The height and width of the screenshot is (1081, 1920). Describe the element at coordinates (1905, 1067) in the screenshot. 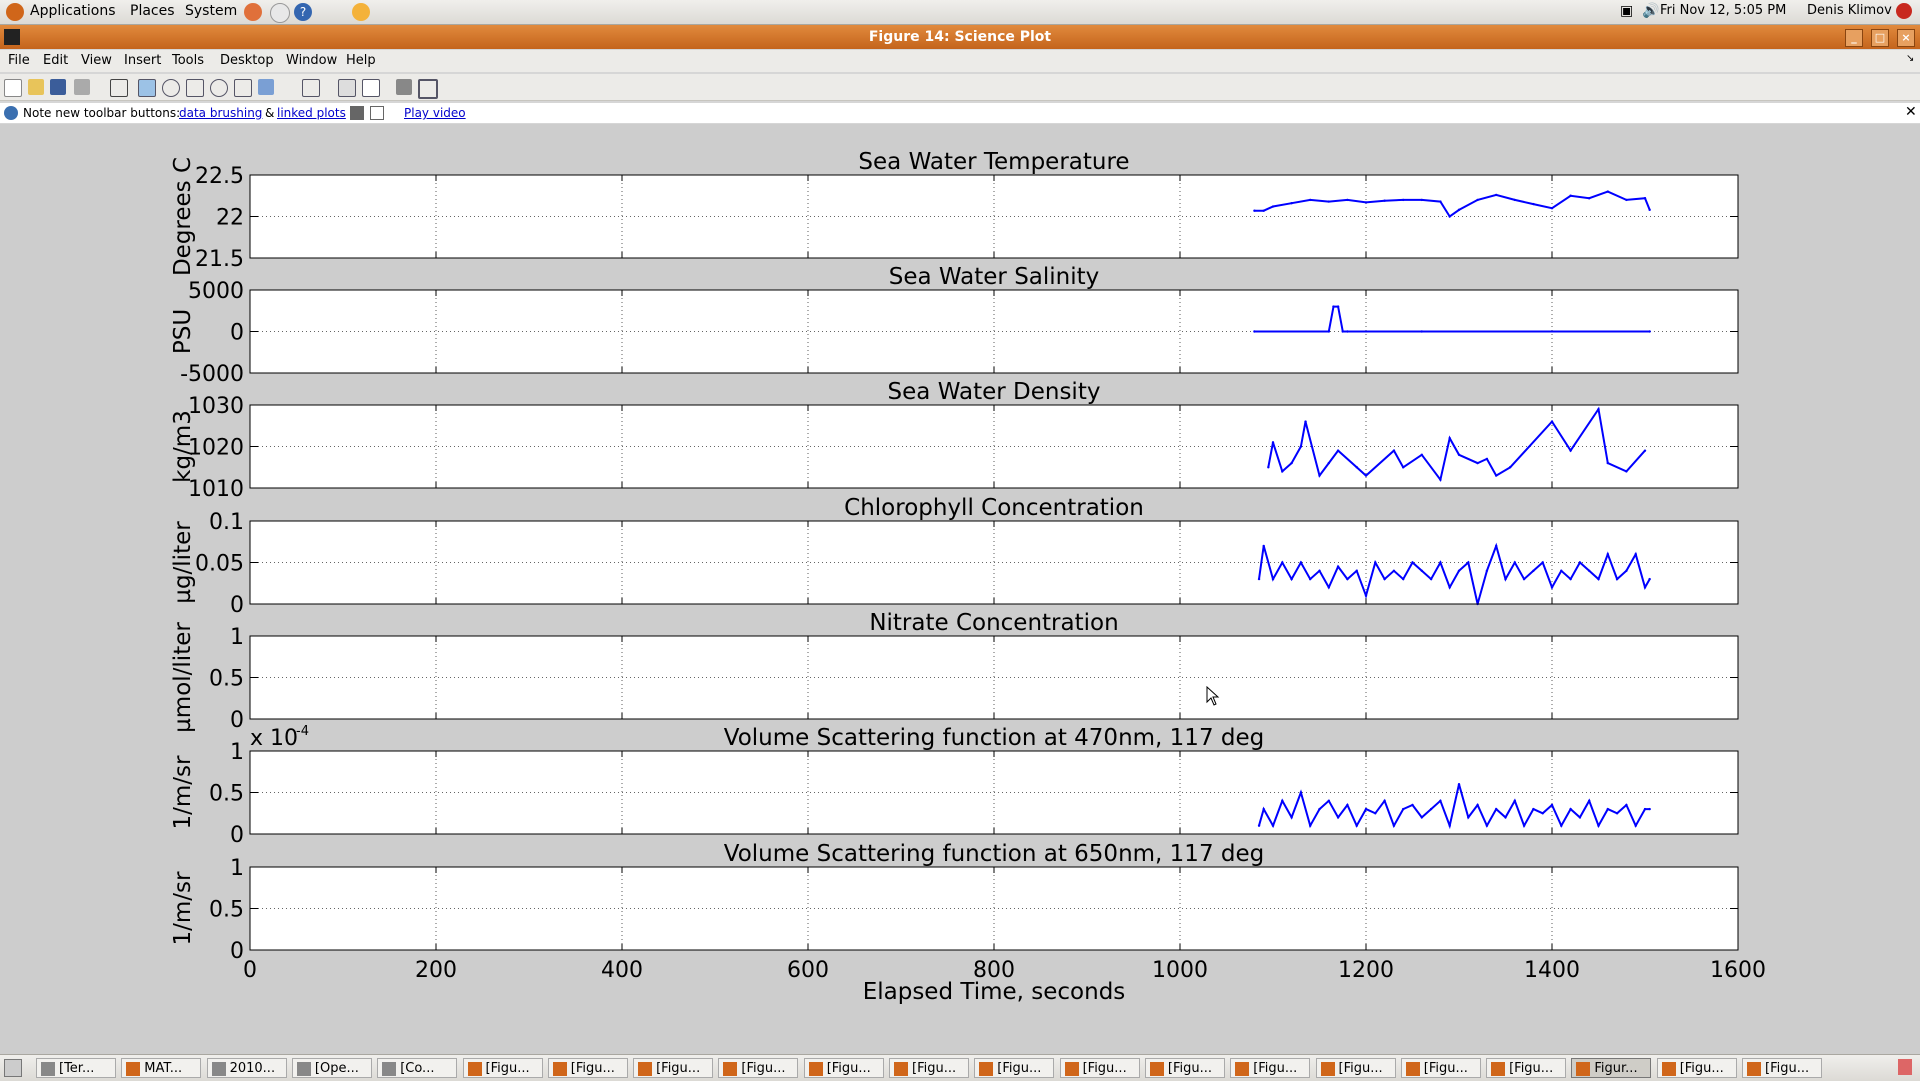

I see `trash-icon` at that location.